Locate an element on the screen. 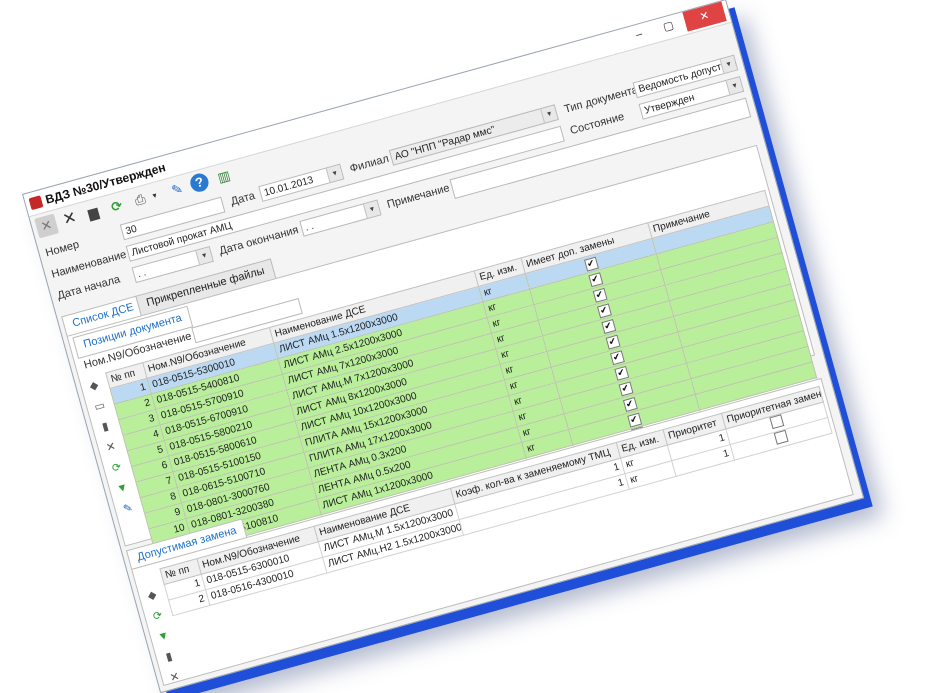  new-row-icon: ▭ is located at coordinates (100, 407).